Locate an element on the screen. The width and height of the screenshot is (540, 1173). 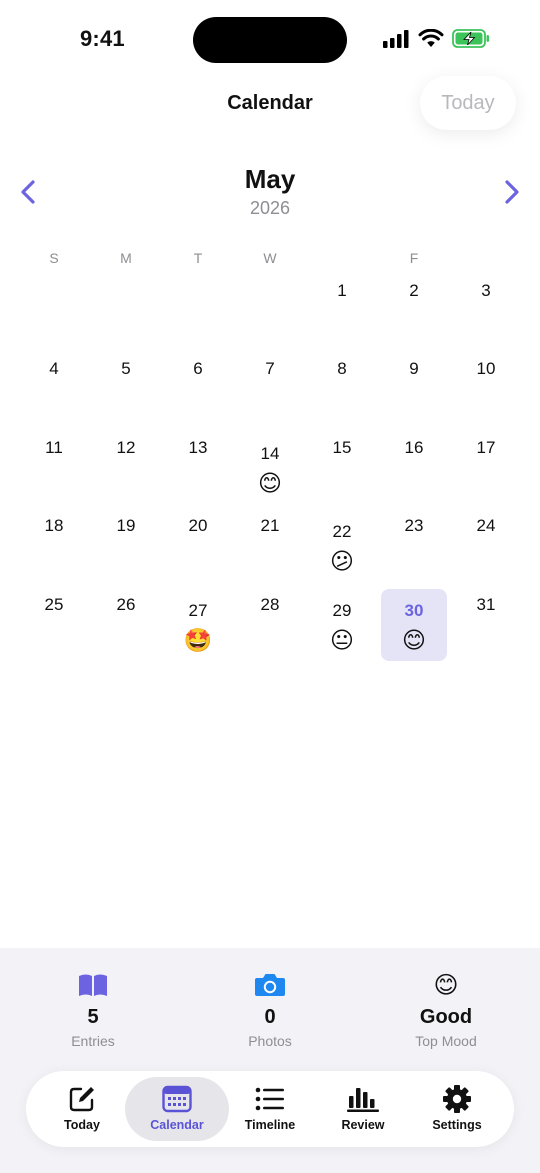
day-cell: 16 is located at coordinates (414, 468).